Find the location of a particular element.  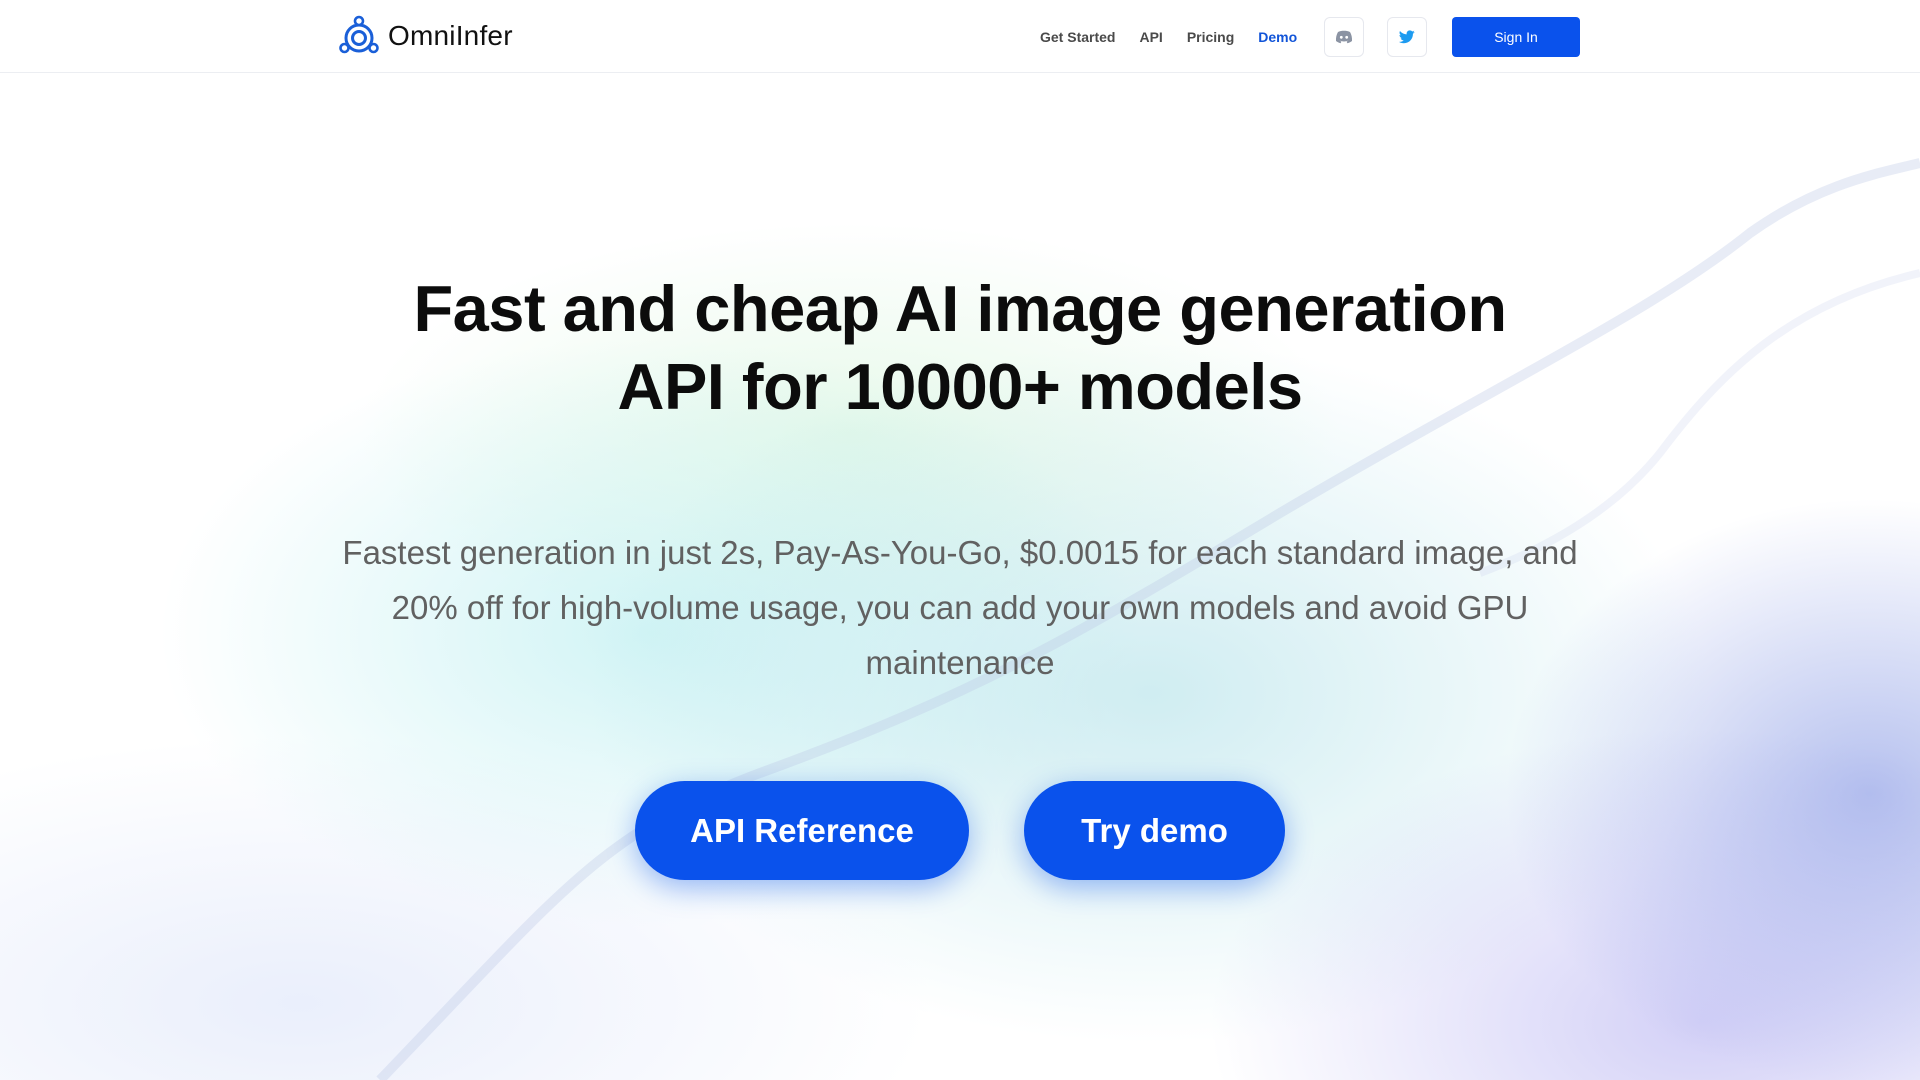

nav-demo: Demo is located at coordinates (1277, 37).